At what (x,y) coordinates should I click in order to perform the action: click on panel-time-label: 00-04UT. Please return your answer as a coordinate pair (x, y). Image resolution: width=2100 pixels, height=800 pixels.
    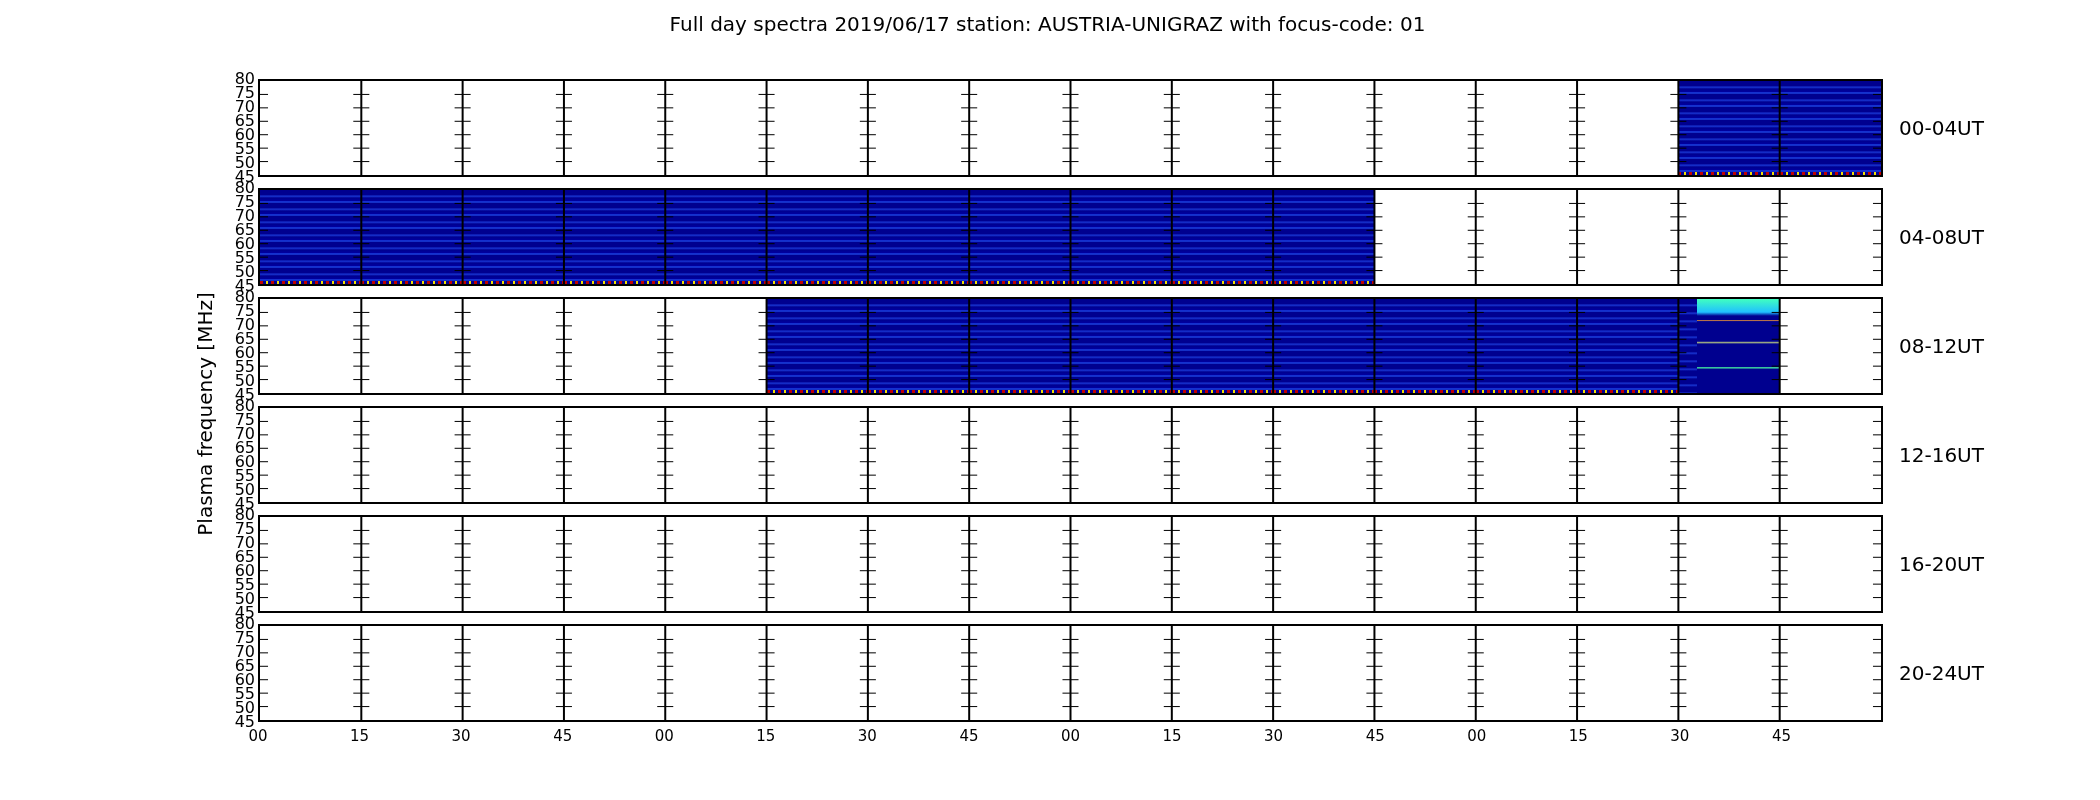
    Looking at the image, I should click on (1941, 128).